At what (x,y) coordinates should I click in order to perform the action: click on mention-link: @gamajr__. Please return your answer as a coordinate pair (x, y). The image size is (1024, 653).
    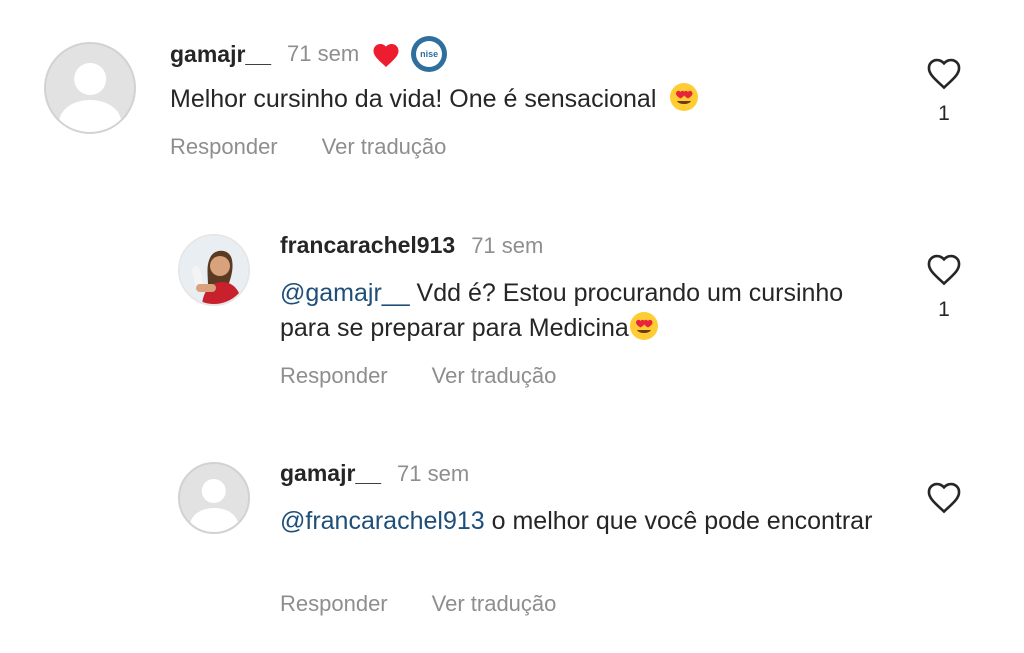
    Looking at the image, I should click on (345, 293).